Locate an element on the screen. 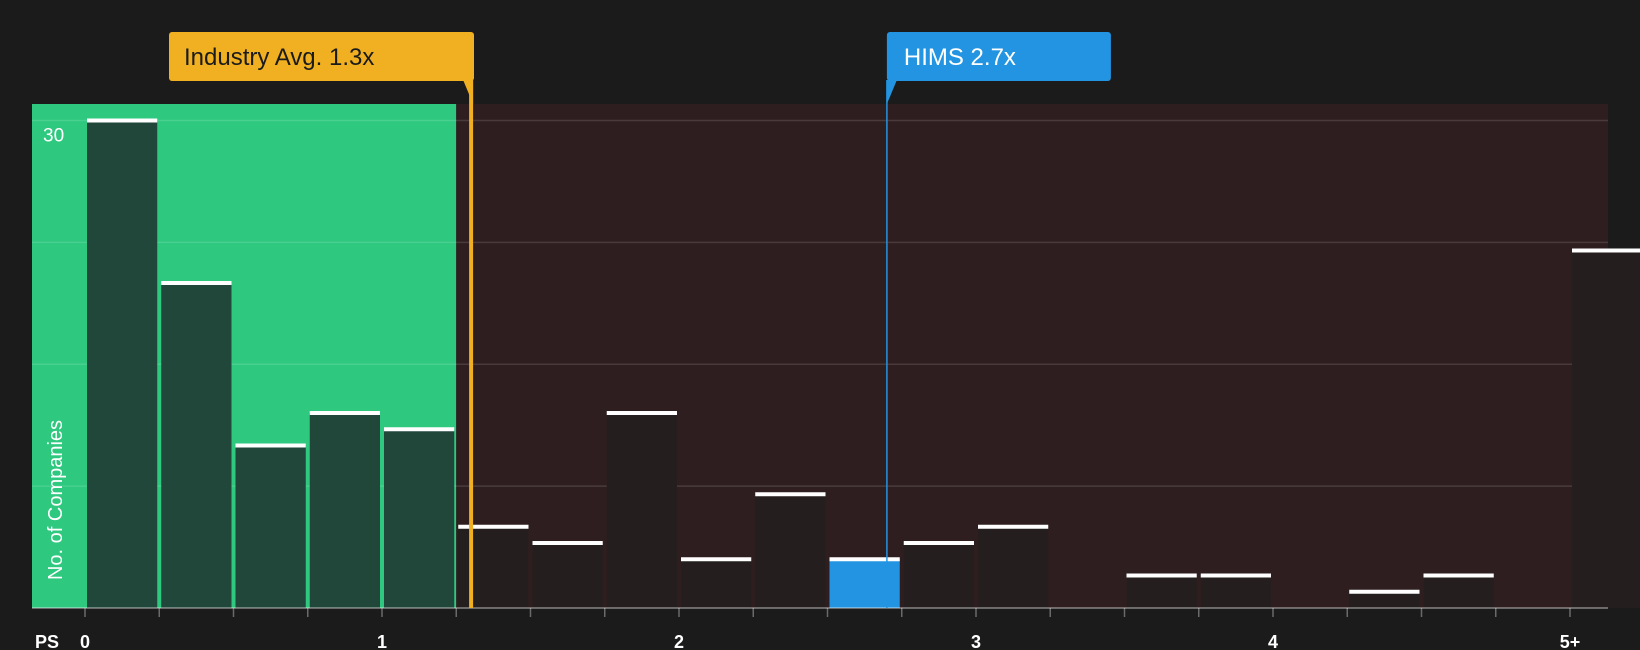 This screenshot has width=1640, height=650. company-pointer is located at coordinates (891, 92).